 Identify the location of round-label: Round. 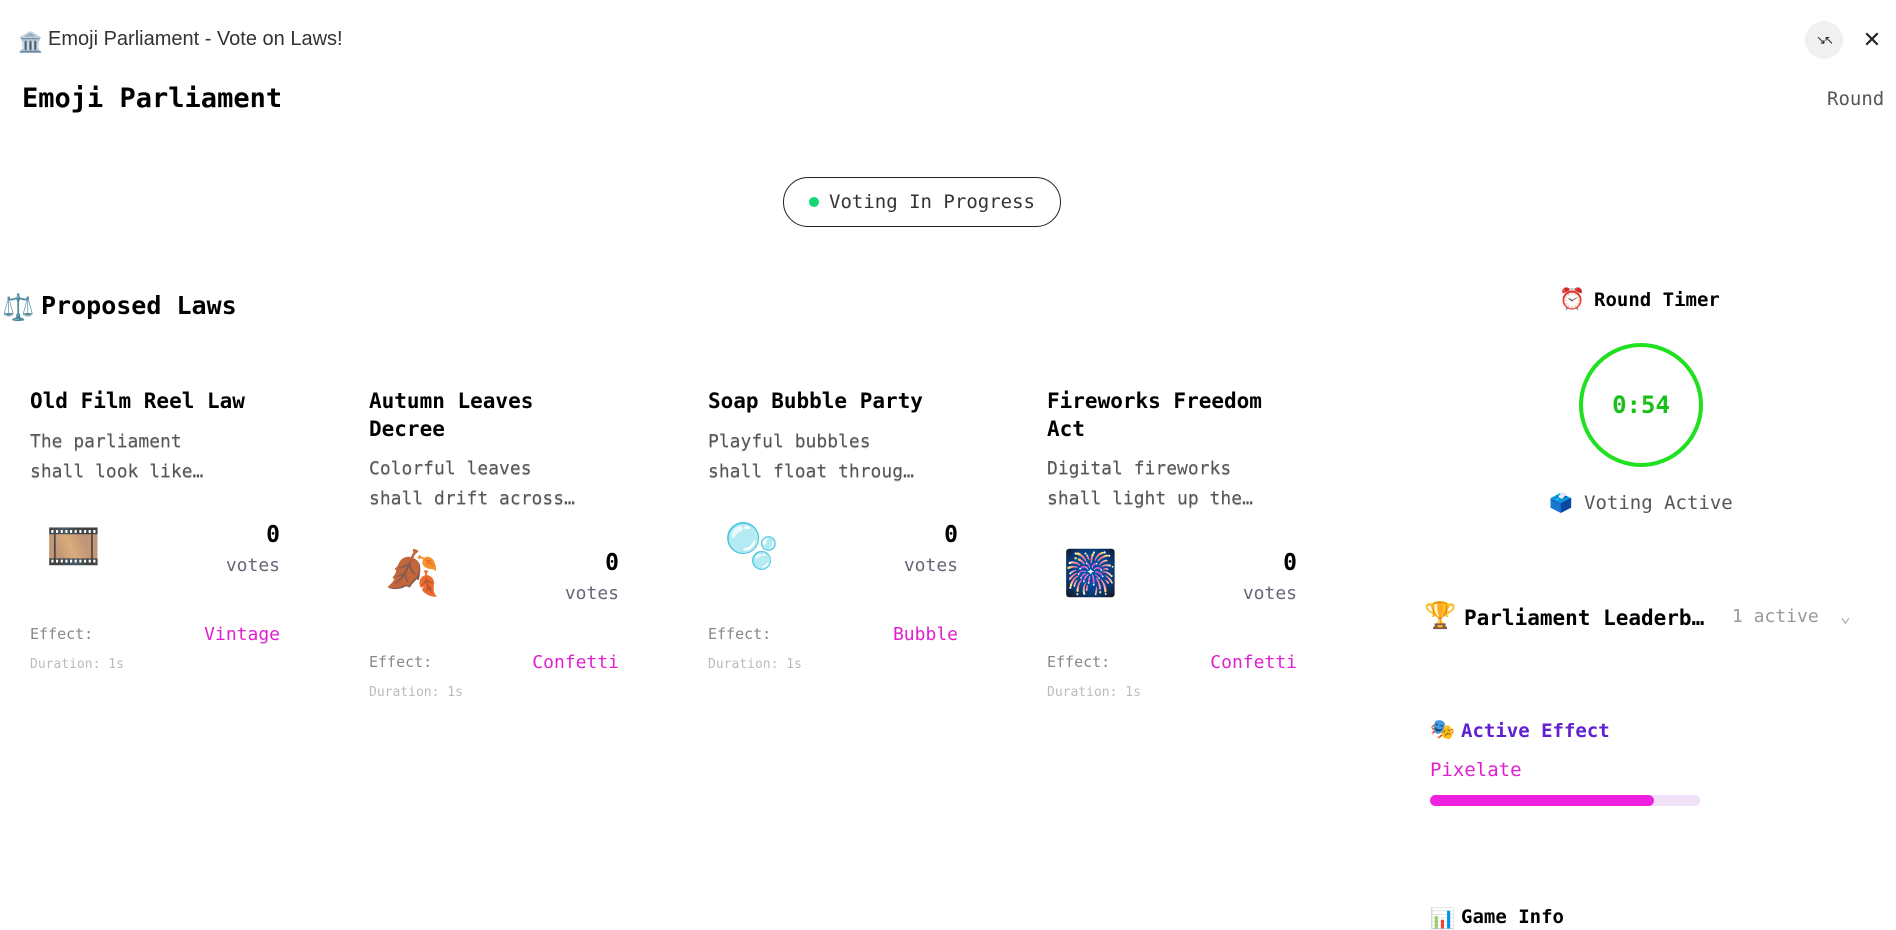
(1856, 99).